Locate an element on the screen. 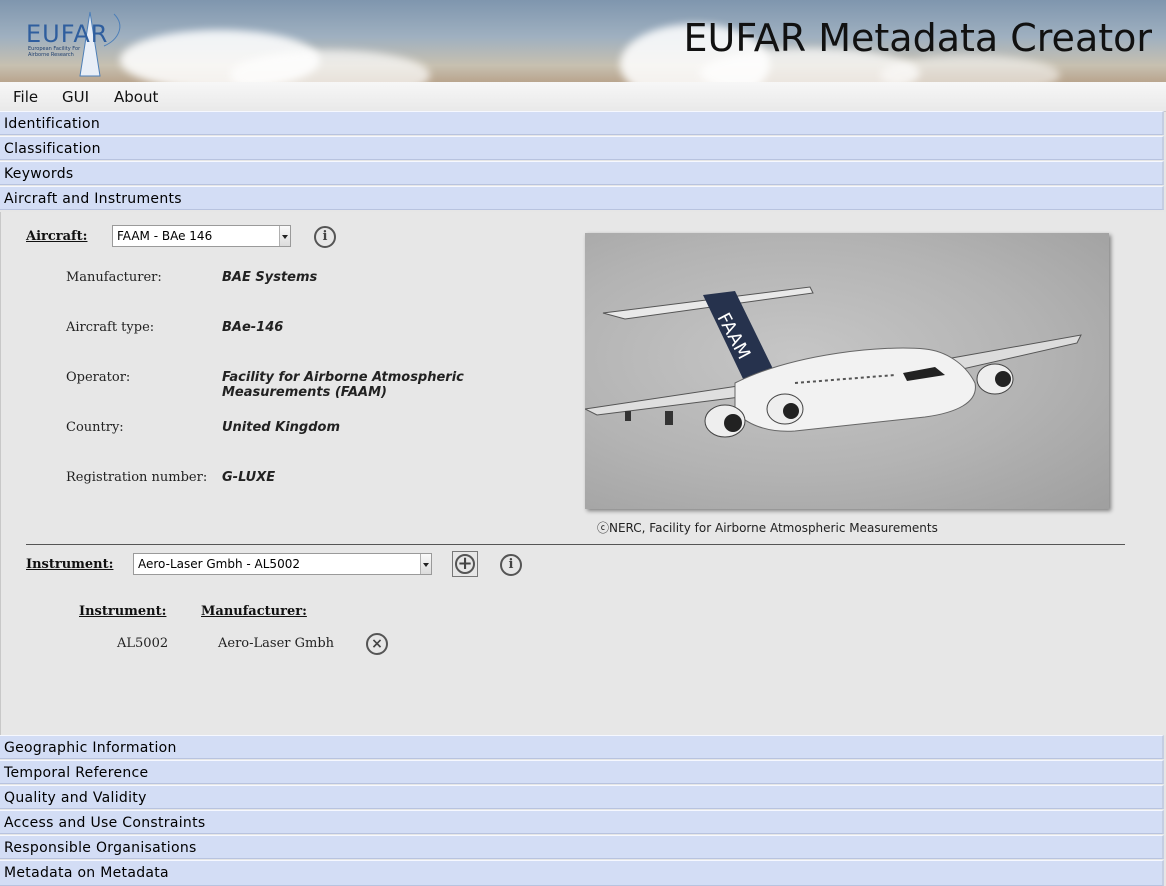 This screenshot has height=886, width=1166. add-instrument-button: + is located at coordinates (465, 564).